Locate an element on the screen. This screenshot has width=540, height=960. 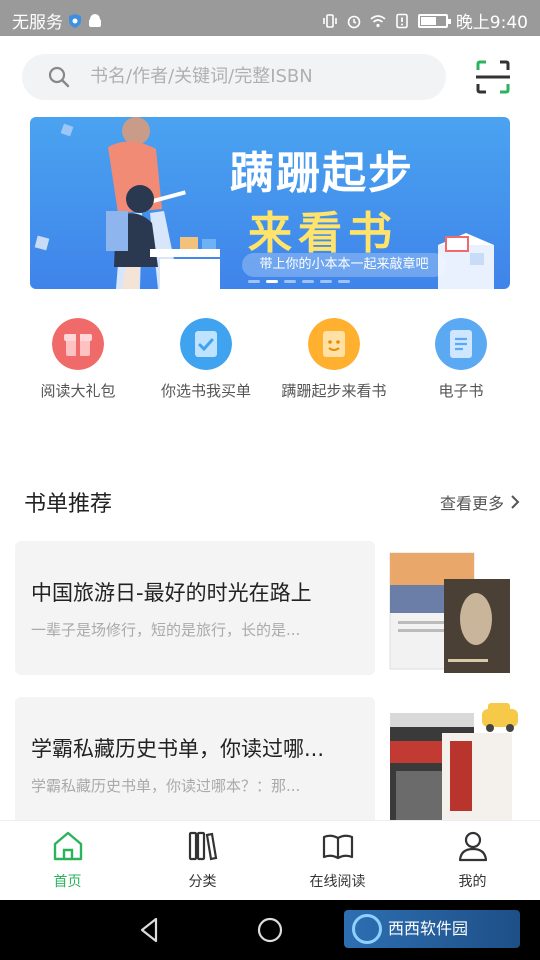
home-icon is located at coordinates (67, 846).